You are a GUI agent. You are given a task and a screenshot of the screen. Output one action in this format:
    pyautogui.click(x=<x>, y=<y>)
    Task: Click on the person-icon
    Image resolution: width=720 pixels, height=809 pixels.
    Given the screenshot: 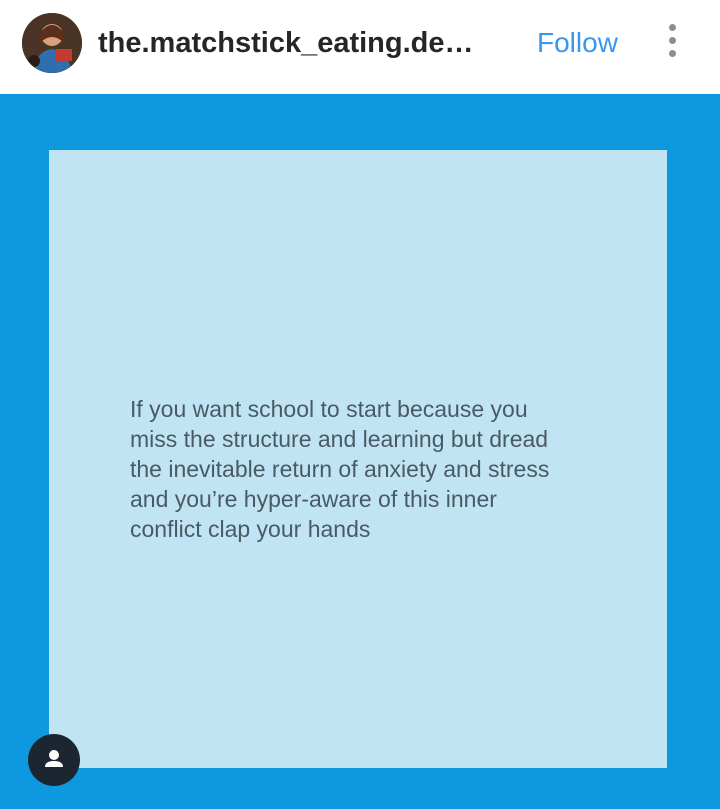 What is the action you would take?
    pyautogui.click(x=54, y=758)
    